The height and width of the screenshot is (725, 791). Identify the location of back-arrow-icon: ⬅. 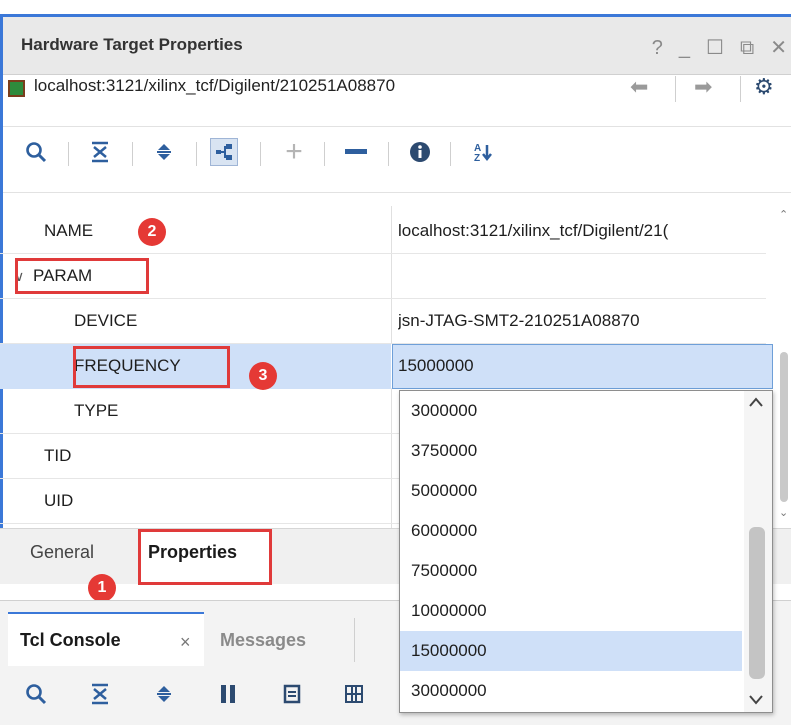
(639, 87).